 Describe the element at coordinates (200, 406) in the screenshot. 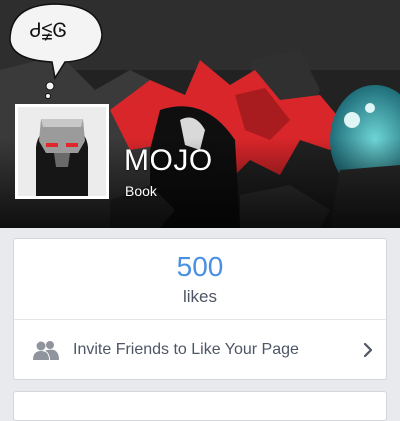

I see `next-card` at that location.